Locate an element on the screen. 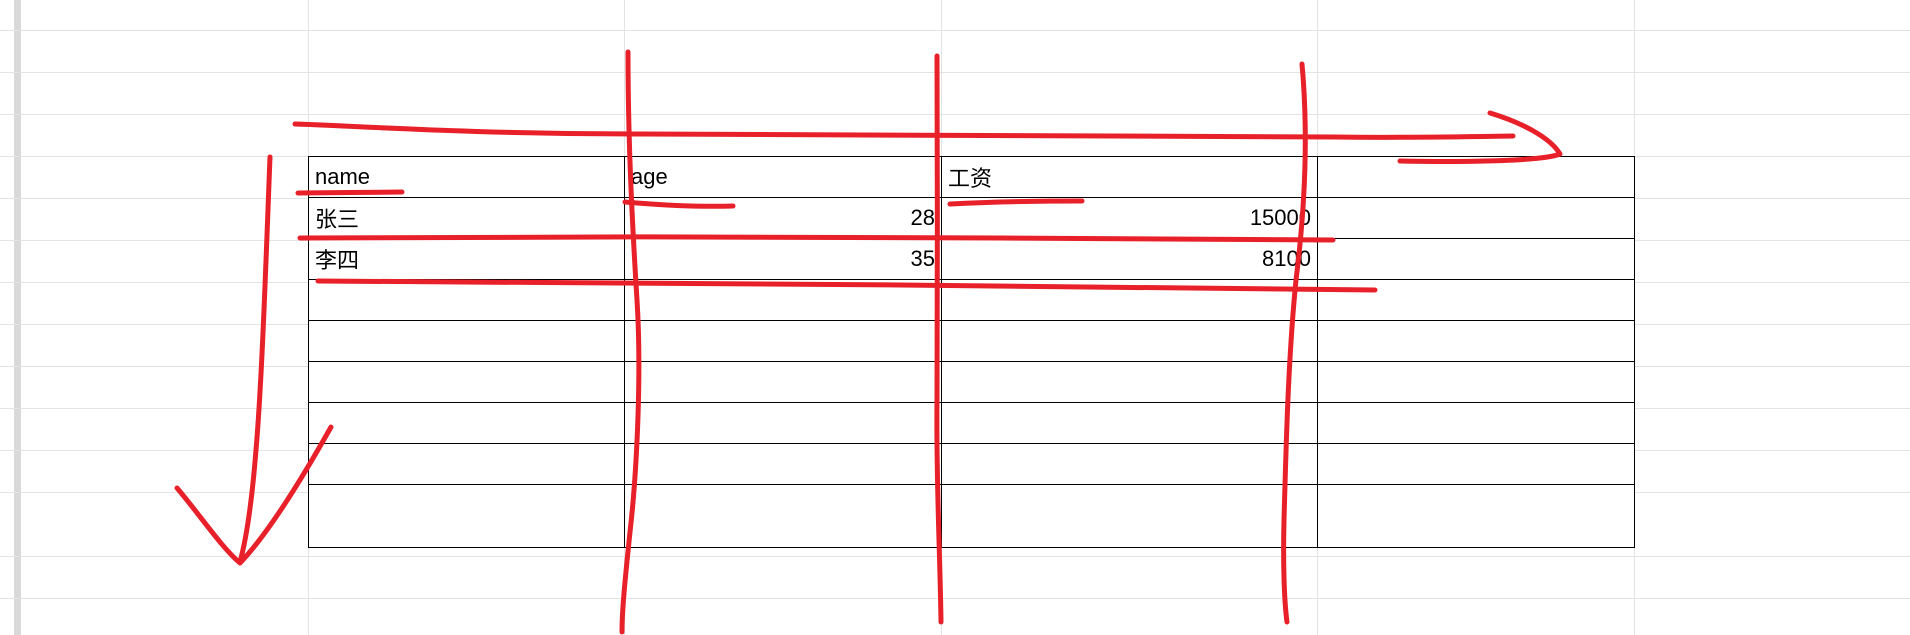 The image size is (1910, 635). underline-age is located at coordinates (679, 204).